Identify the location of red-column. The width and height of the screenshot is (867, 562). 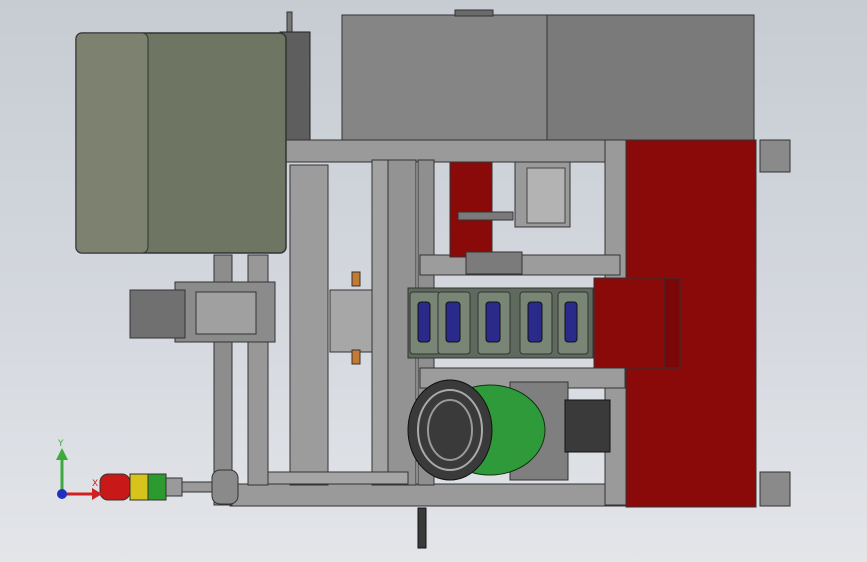
(471, 209).